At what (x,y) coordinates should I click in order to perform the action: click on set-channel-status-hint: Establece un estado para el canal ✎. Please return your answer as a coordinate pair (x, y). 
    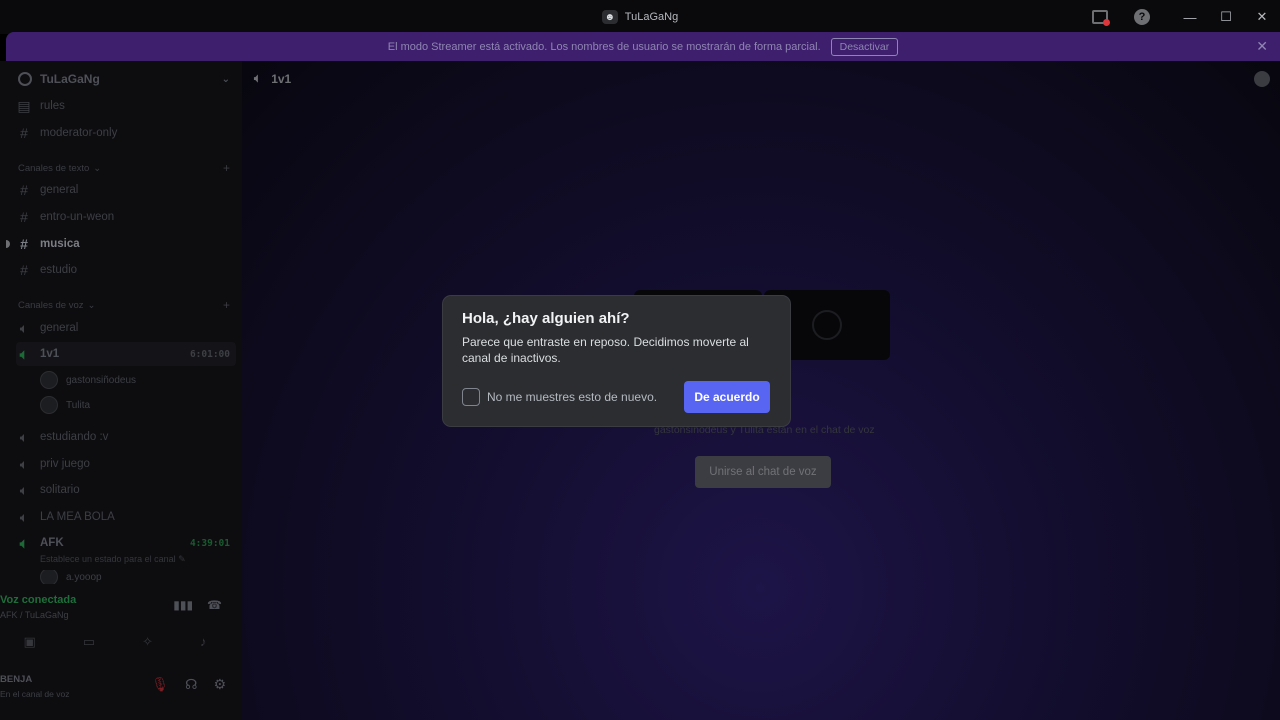
    Looking at the image, I should click on (113, 559).